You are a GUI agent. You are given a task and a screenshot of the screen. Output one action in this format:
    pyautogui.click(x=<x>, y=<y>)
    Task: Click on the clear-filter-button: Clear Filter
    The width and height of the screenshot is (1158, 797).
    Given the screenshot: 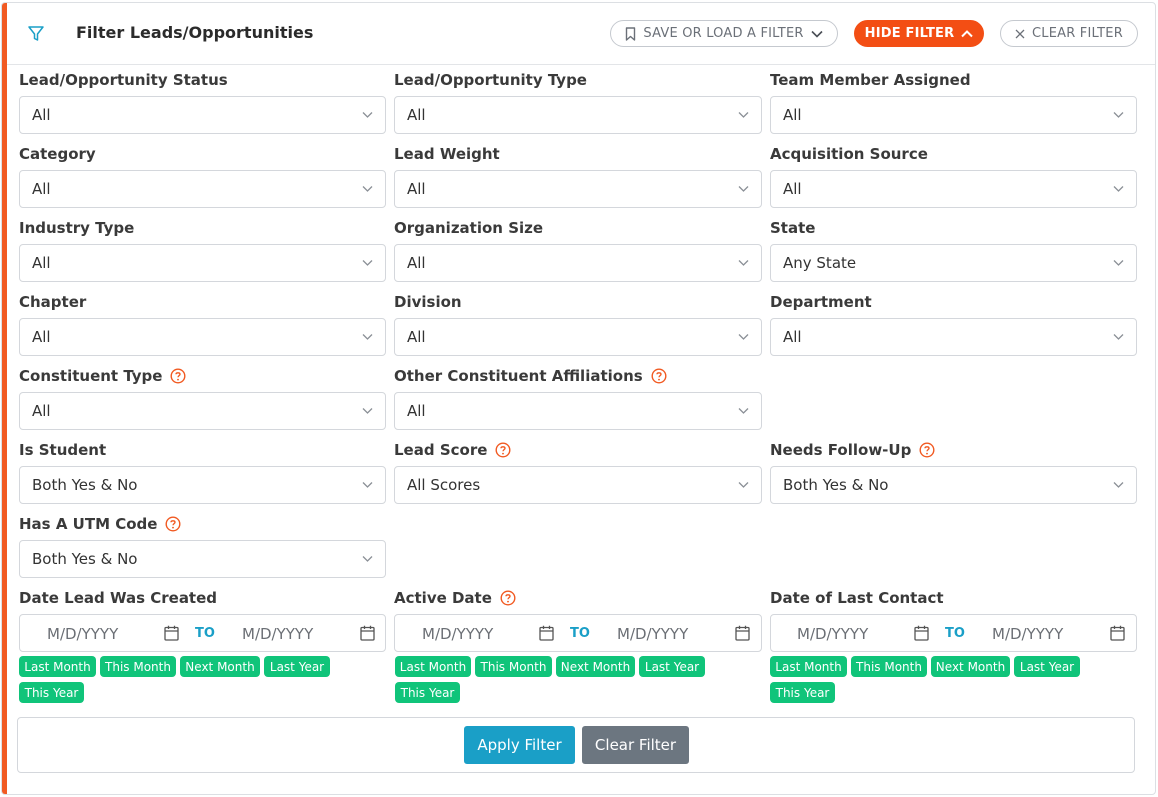 What is the action you would take?
    pyautogui.click(x=635, y=745)
    